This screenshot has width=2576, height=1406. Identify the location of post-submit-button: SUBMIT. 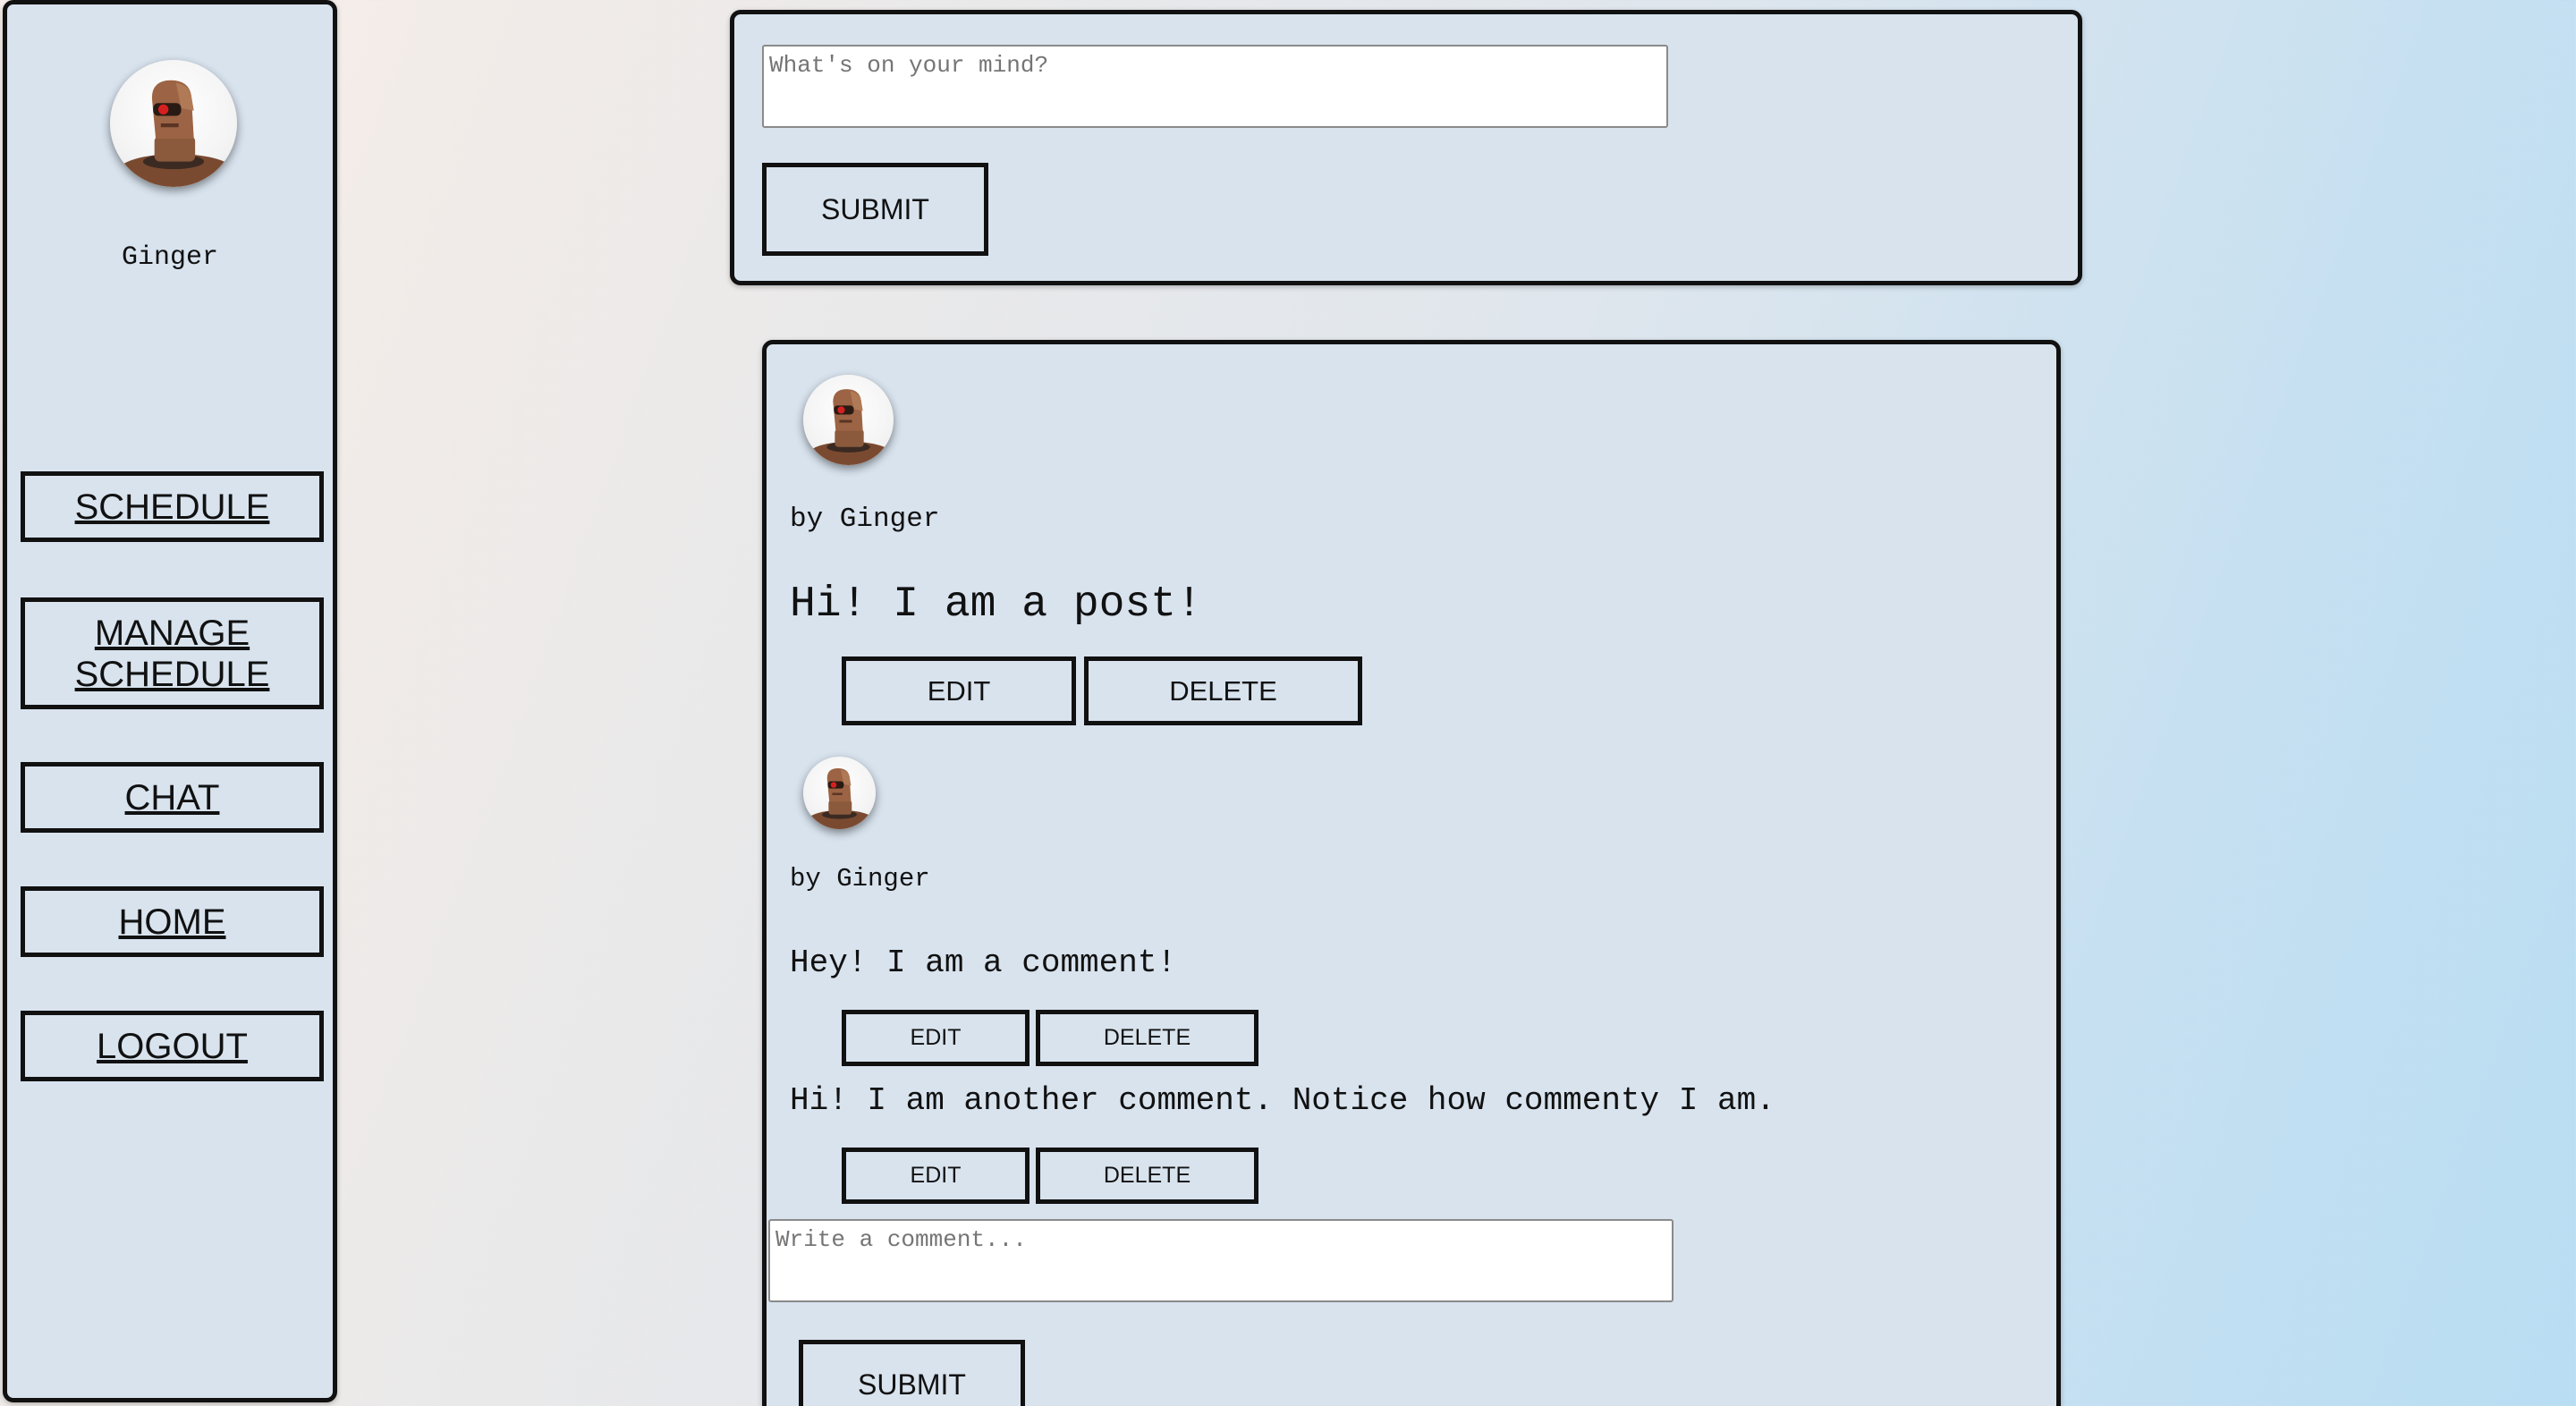
(875, 210).